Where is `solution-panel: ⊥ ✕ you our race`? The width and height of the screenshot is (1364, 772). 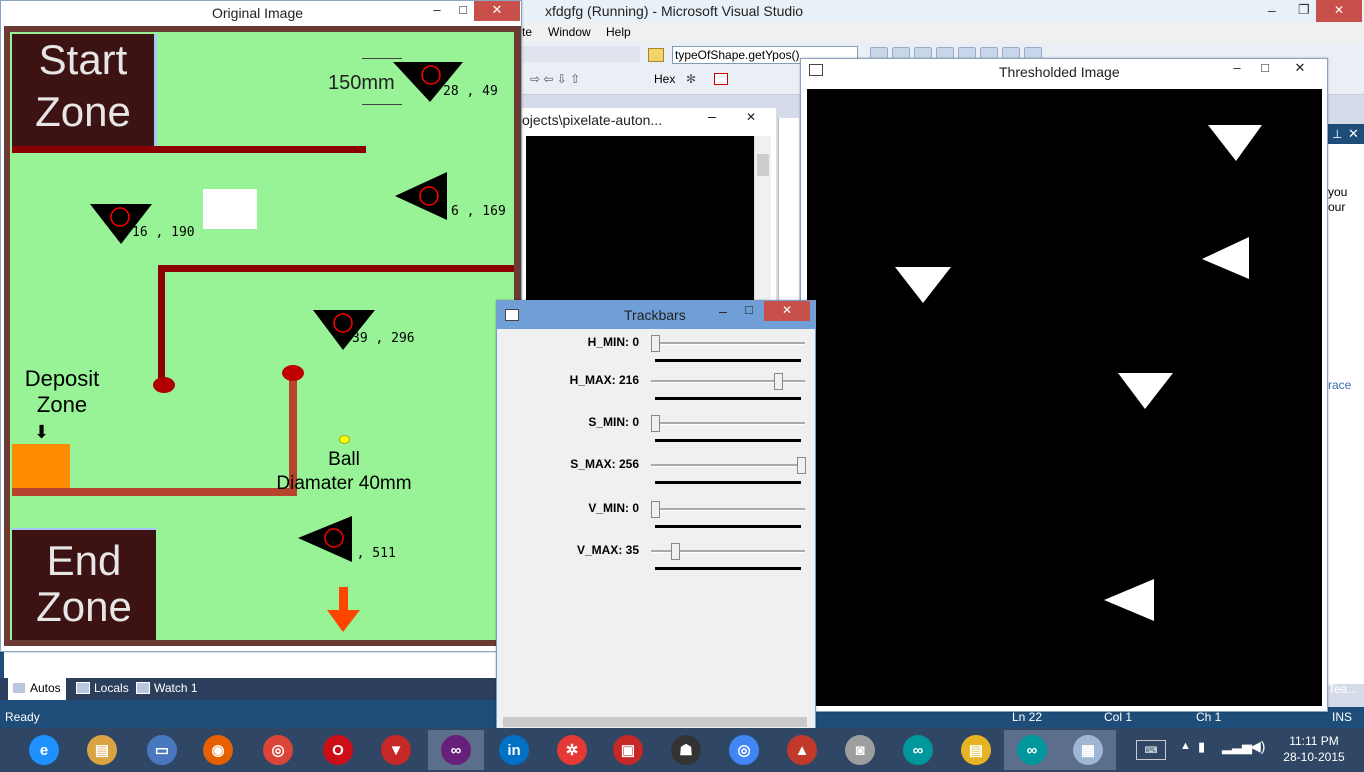 solution-panel: ⊥ ✕ you our race is located at coordinates (1345, 404).